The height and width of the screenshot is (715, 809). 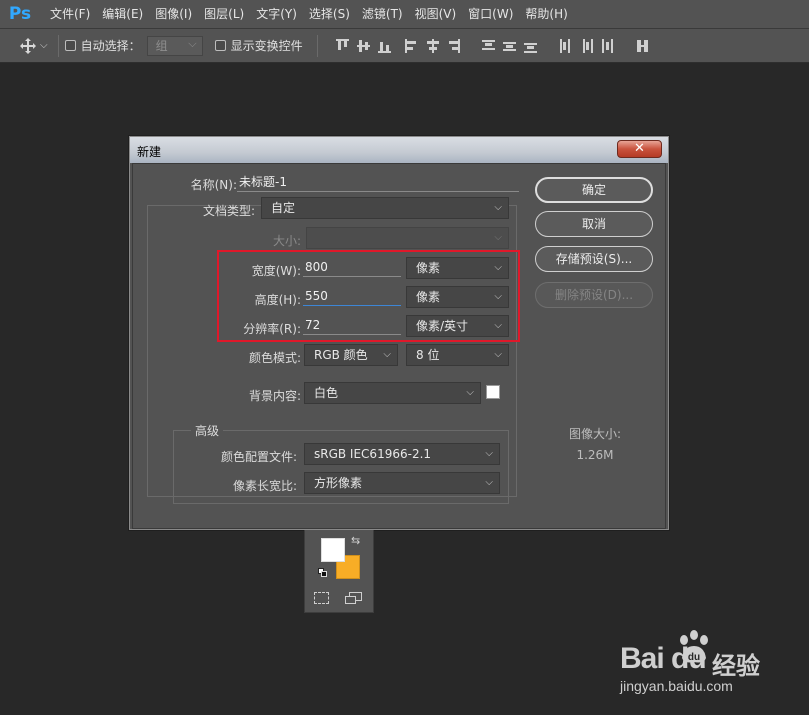 What do you see at coordinates (286, 241) in the screenshot?
I see `size-label: 大小:` at bounding box center [286, 241].